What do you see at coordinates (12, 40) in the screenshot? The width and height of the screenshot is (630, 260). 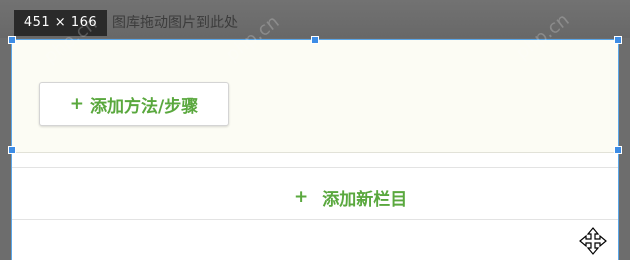 I see `resize-handle-top-left` at bounding box center [12, 40].